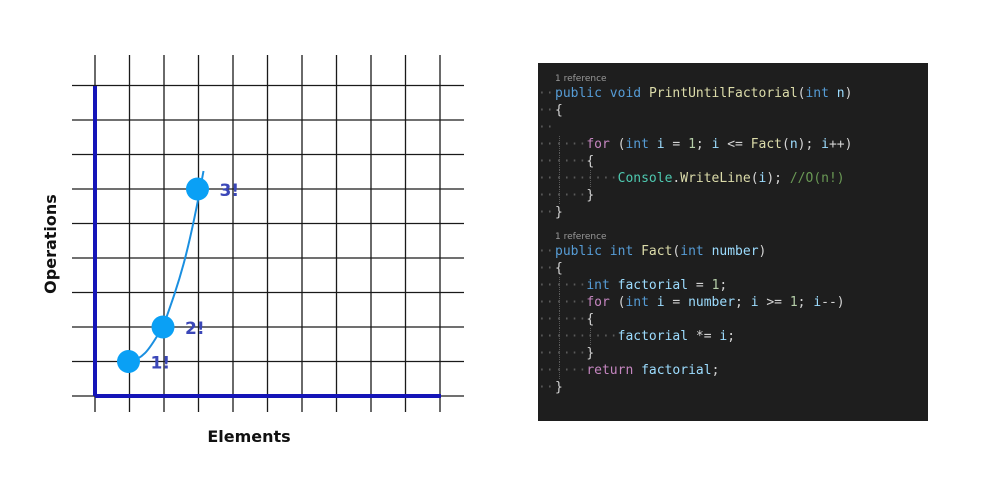  Describe the element at coordinates (840, 144) in the screenshot. I see `code-token: ++)` at that location.